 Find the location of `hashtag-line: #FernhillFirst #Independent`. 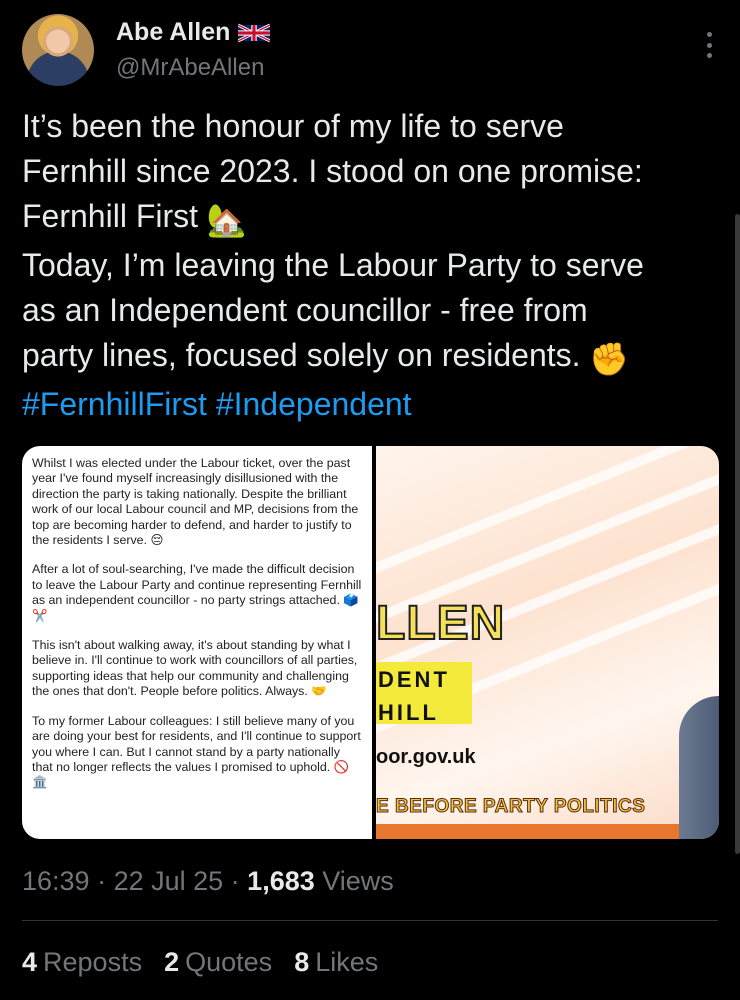

hashtag-line: #FernhillFirst #Independent is located at coordinates (372, 404).